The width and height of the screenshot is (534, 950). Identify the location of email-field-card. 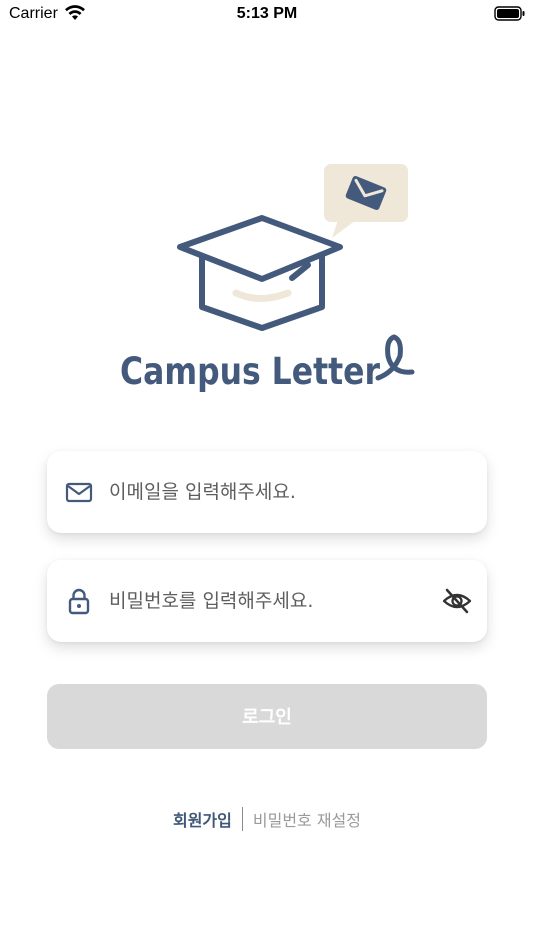
(267, 492).